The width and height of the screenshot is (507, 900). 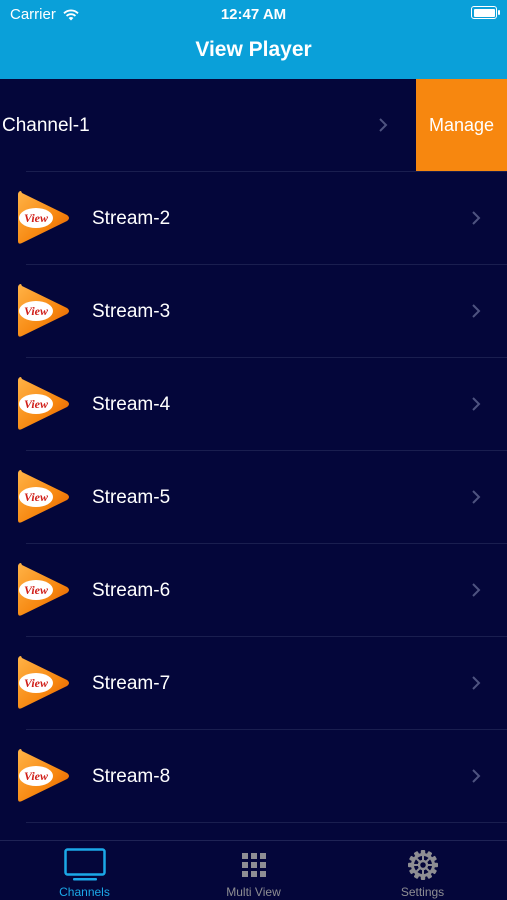 What do you see at coordinates (253, 590) in the screenshot?
I see `list-item: View Stream-6` at bounding box center [253, 590].